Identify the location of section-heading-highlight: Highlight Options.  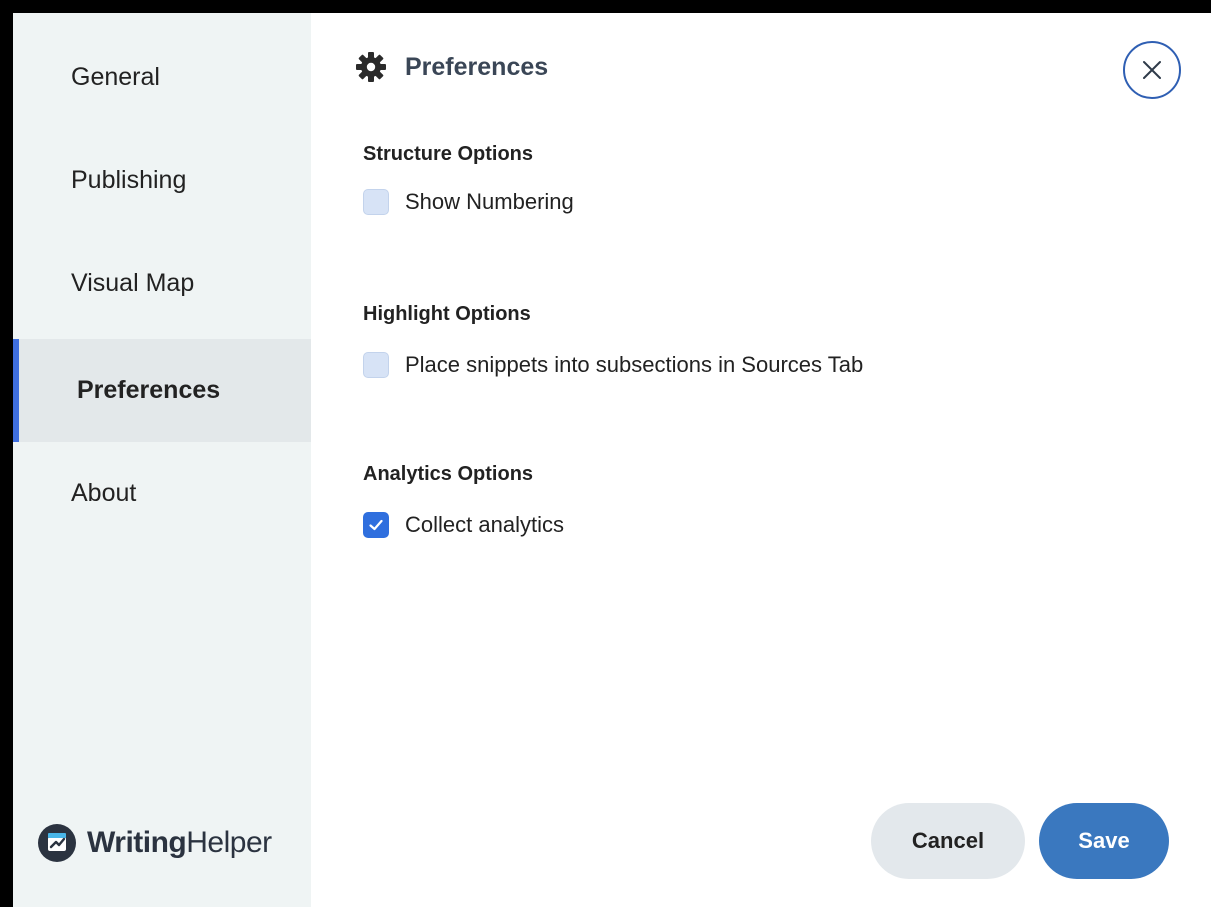
(447, 314).